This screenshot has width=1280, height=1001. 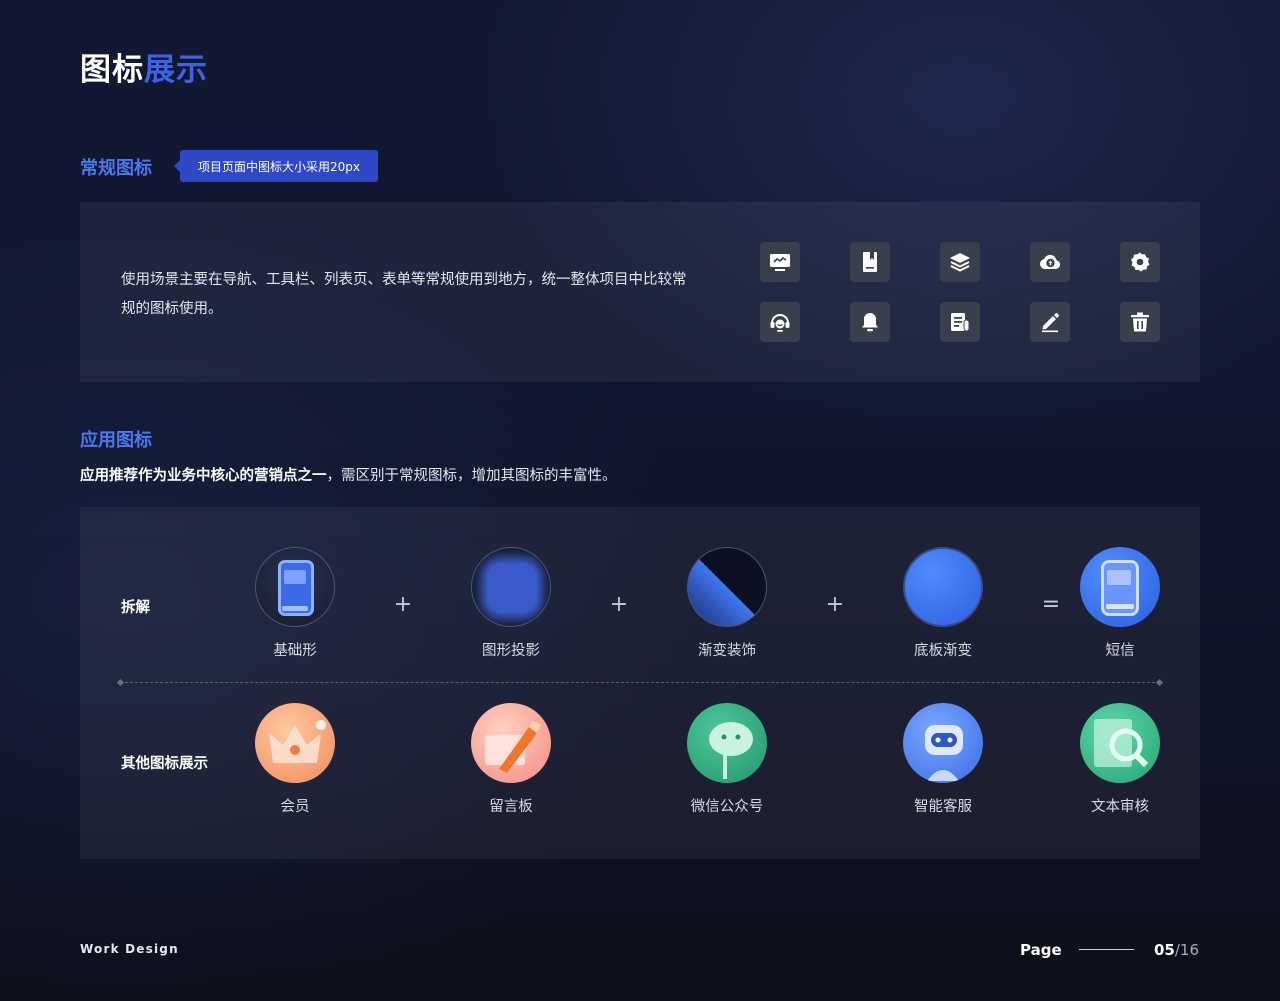 What do you see at coordinates (164, 764) in the screenshot?
I see `other-icons-label: 其他图标展示` at bounding box center [164, 764].